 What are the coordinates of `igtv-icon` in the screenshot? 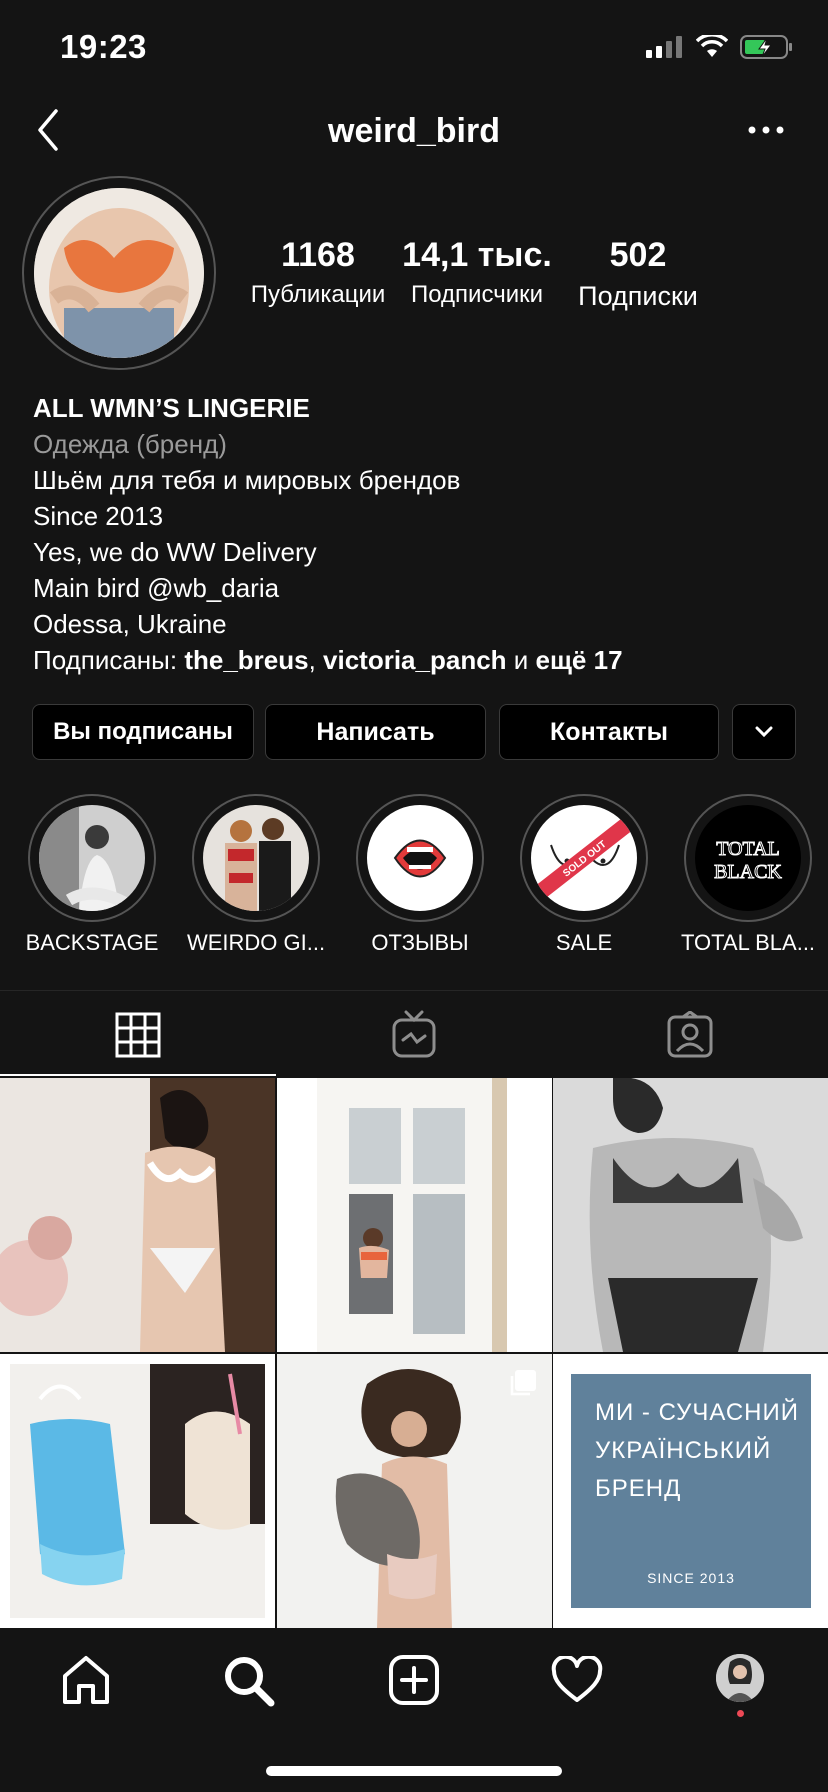 It's located at (414, 1034).